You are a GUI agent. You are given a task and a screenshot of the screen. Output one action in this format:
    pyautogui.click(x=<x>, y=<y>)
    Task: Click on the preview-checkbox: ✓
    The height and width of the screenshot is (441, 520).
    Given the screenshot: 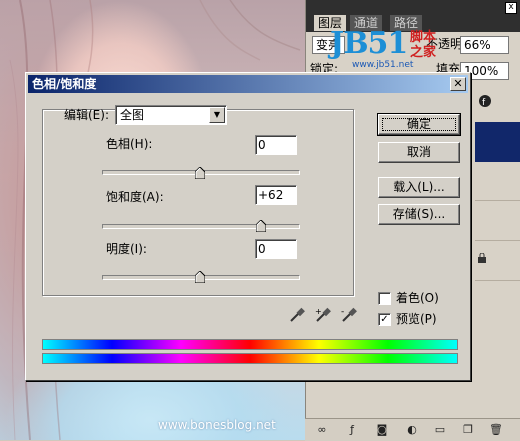 What is the action you would take?
    pyautogui.click(x=384, y=319)
    